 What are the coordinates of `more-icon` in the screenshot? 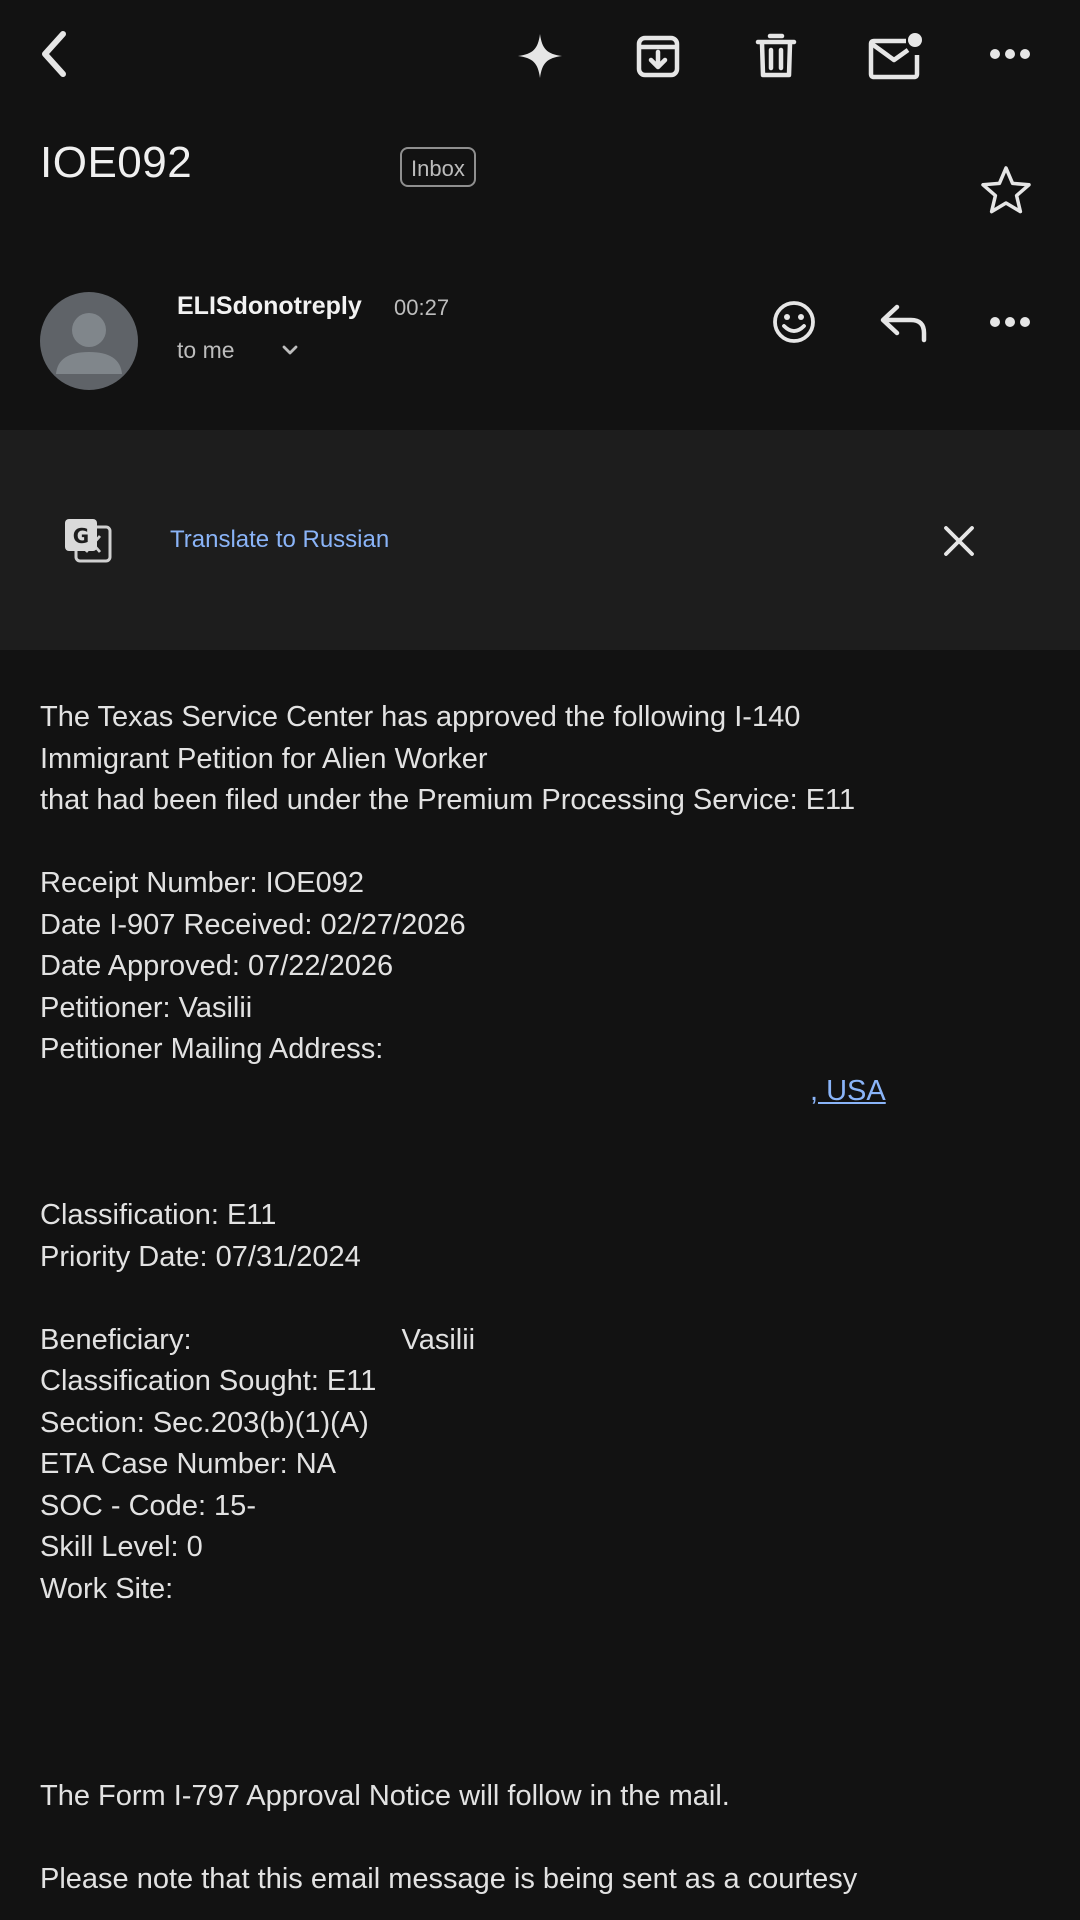 It's located at (1010, 54).